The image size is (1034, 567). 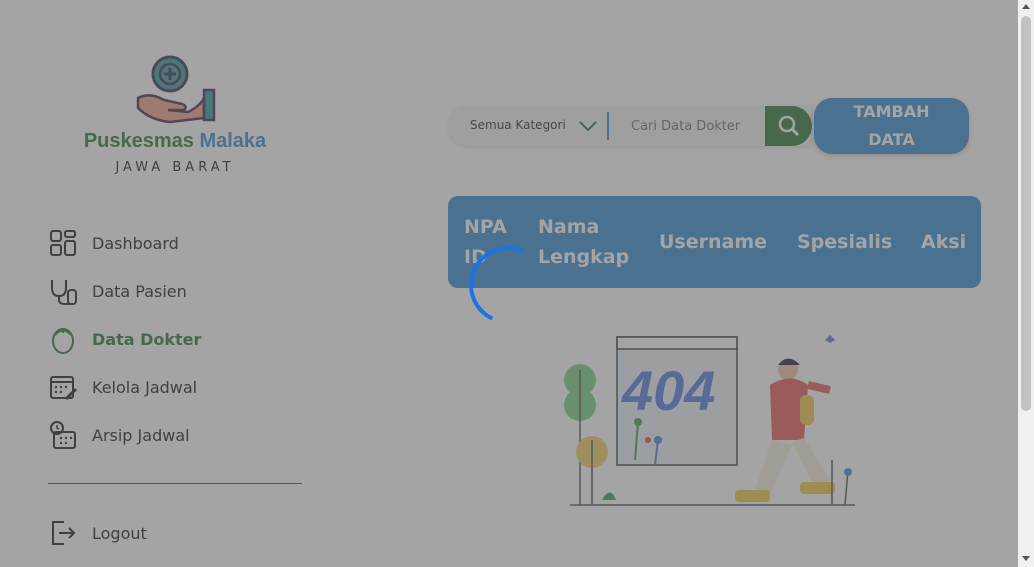 What do you see at coordinates (64, 388) in the screenshot?
I see `calendar-edit-icon` at bounding box center [64, 388].